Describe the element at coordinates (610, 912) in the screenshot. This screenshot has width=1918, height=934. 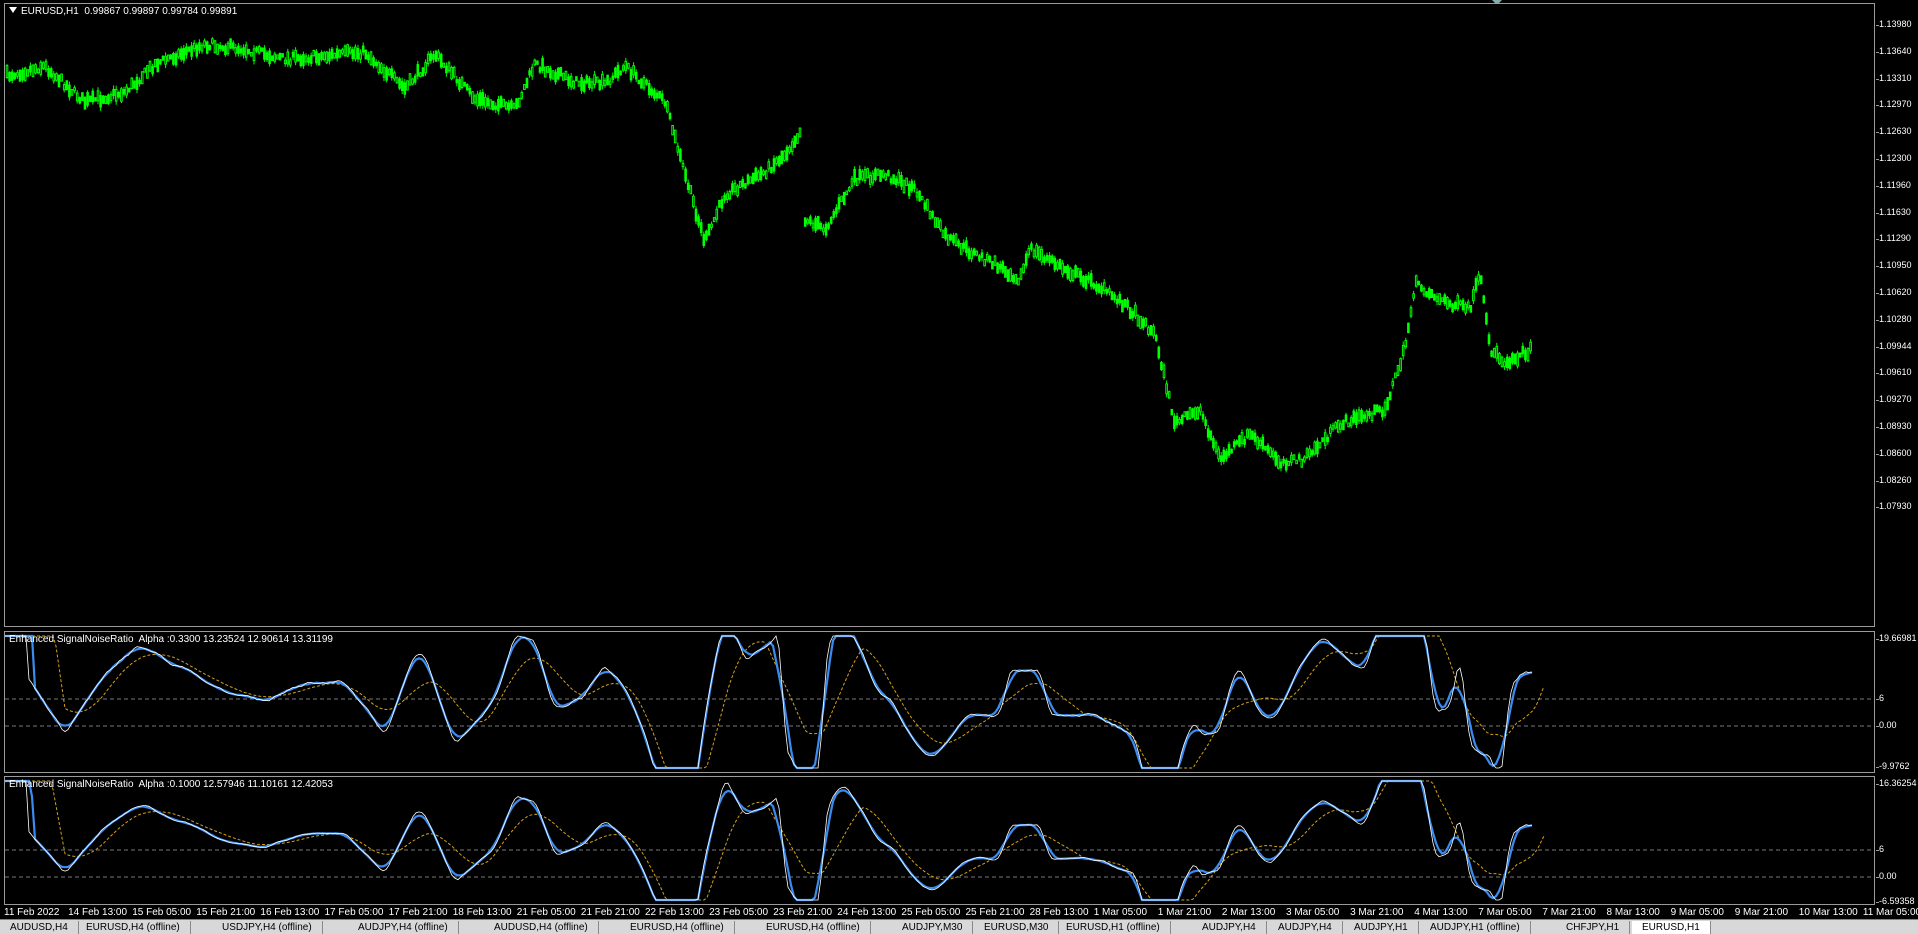
I see `time-label: 21 Feb 21:00` at that location.